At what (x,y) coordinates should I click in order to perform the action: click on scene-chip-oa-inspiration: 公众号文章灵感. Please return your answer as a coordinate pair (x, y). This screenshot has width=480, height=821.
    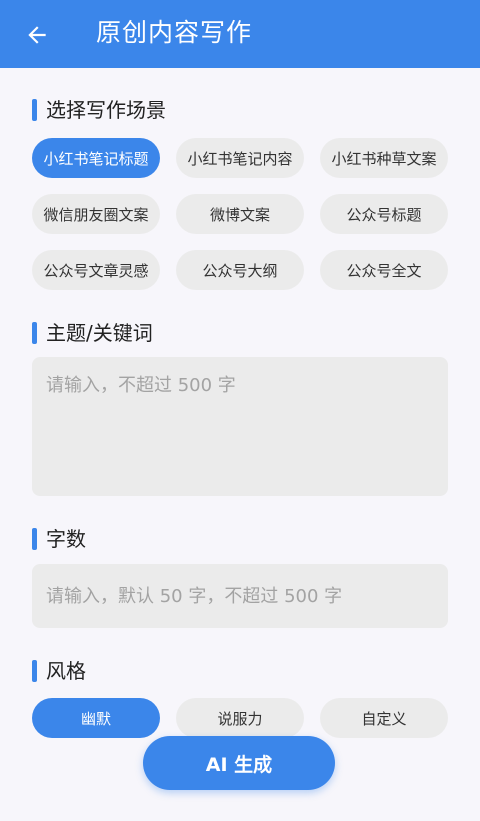
    Looking at the image, I should click on (96, 270).